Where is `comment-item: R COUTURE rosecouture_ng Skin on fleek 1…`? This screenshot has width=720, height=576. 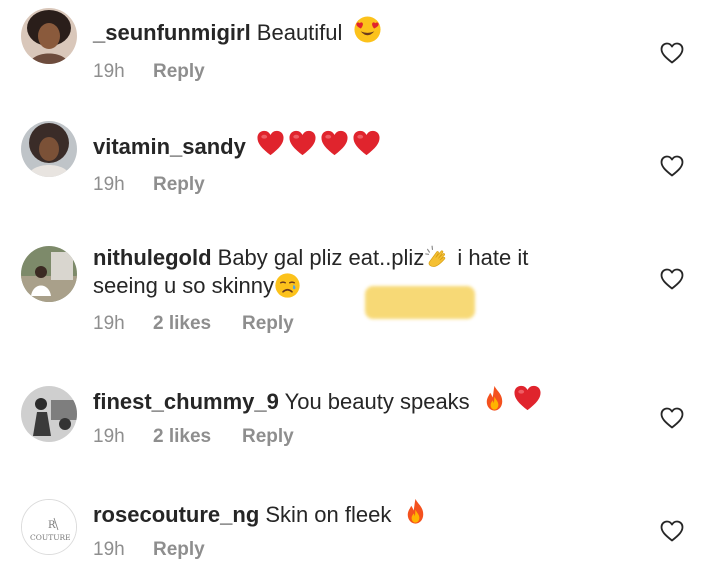 comment-item: R COUTURE rosecouture_ng Skin on fleek 1… is located at coordinates (360, 533).